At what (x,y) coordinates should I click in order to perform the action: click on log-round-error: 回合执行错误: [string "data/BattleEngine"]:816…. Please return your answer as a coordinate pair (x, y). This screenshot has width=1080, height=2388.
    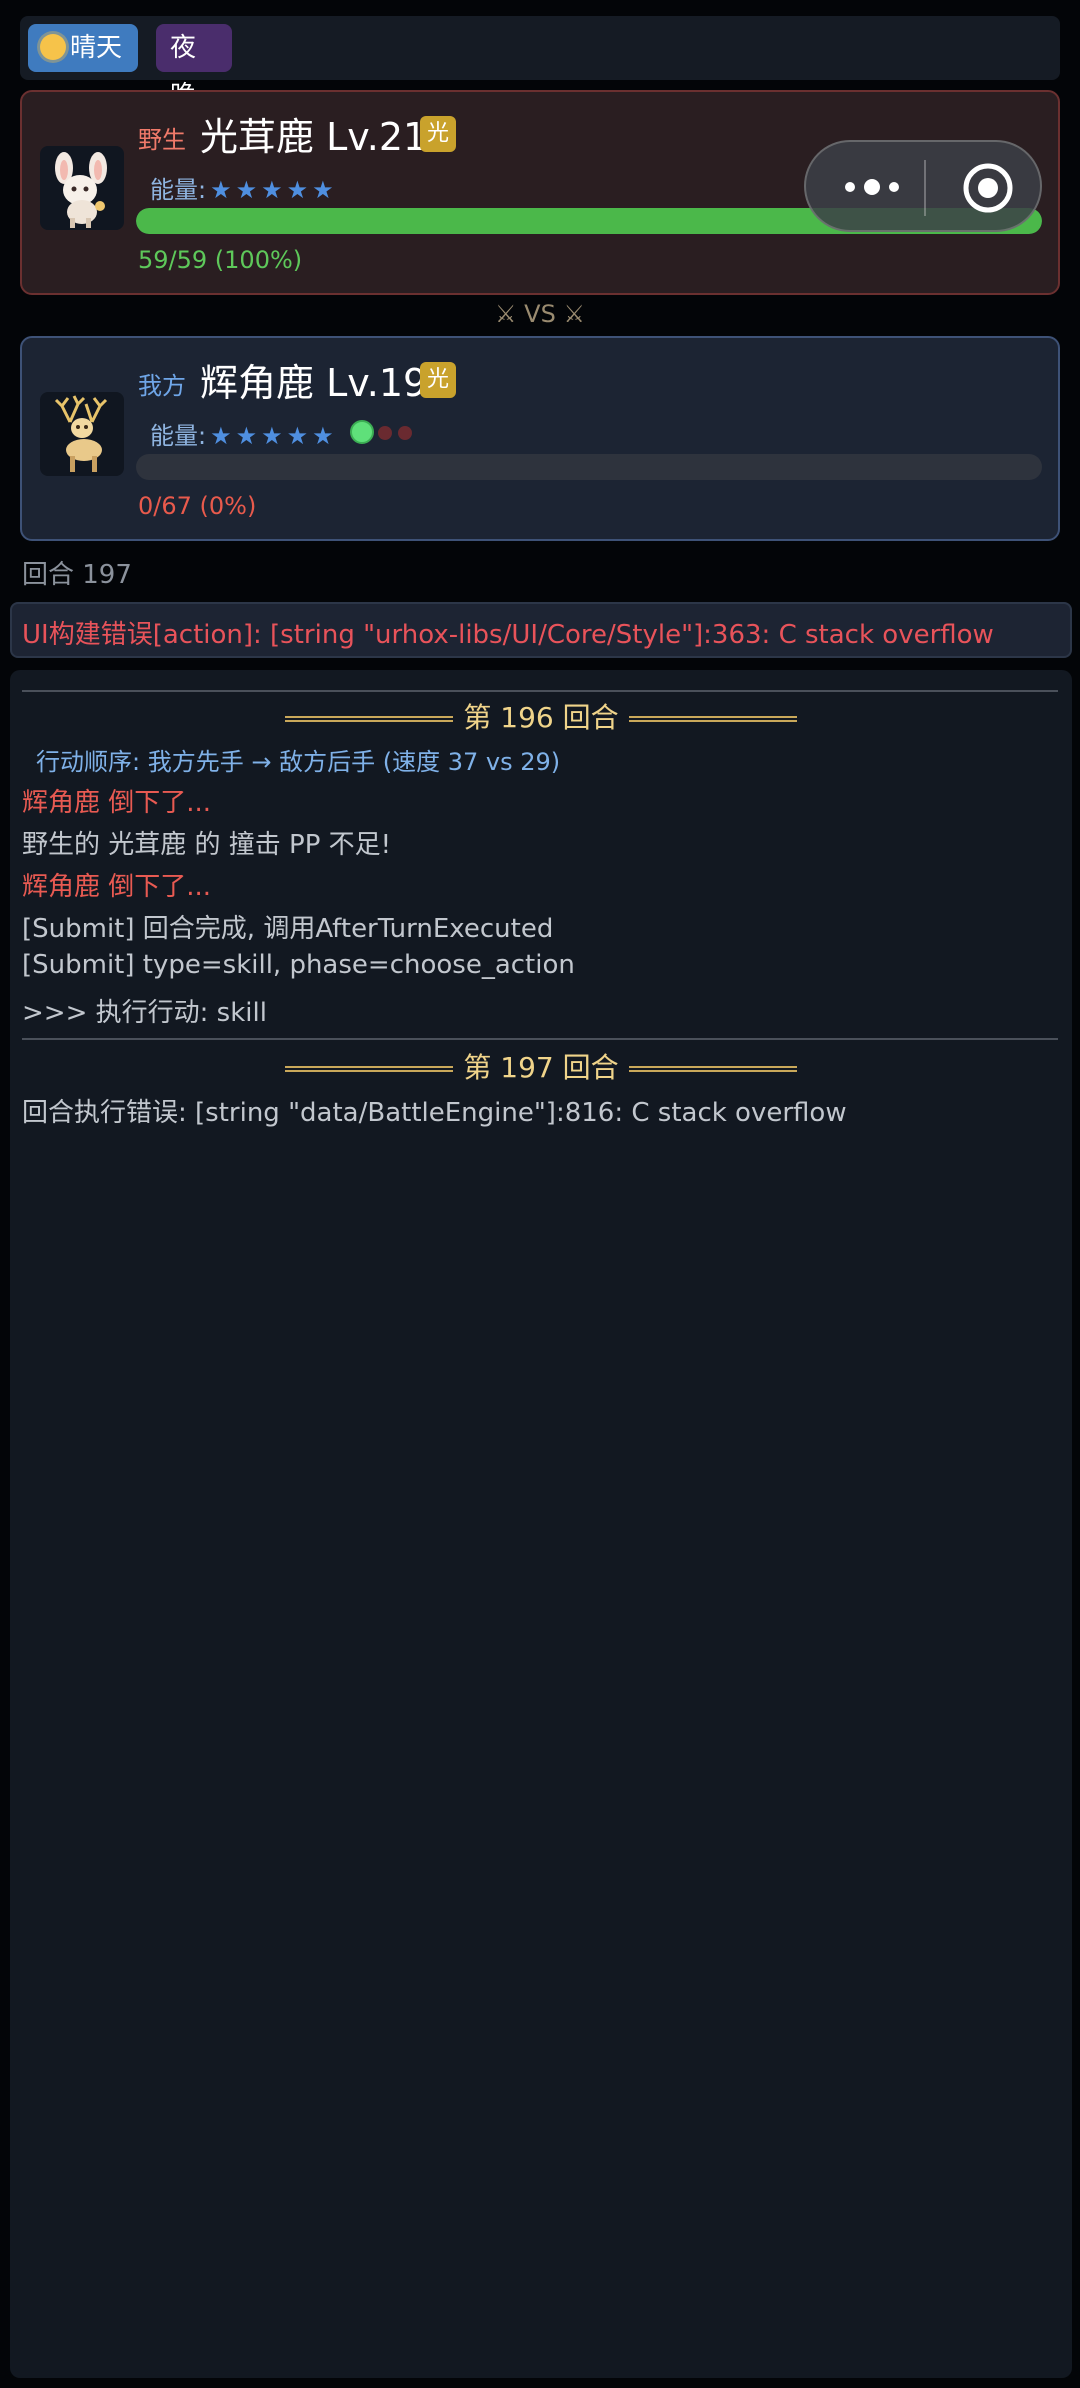
    Looking at the image, I should click on (434, 1113).